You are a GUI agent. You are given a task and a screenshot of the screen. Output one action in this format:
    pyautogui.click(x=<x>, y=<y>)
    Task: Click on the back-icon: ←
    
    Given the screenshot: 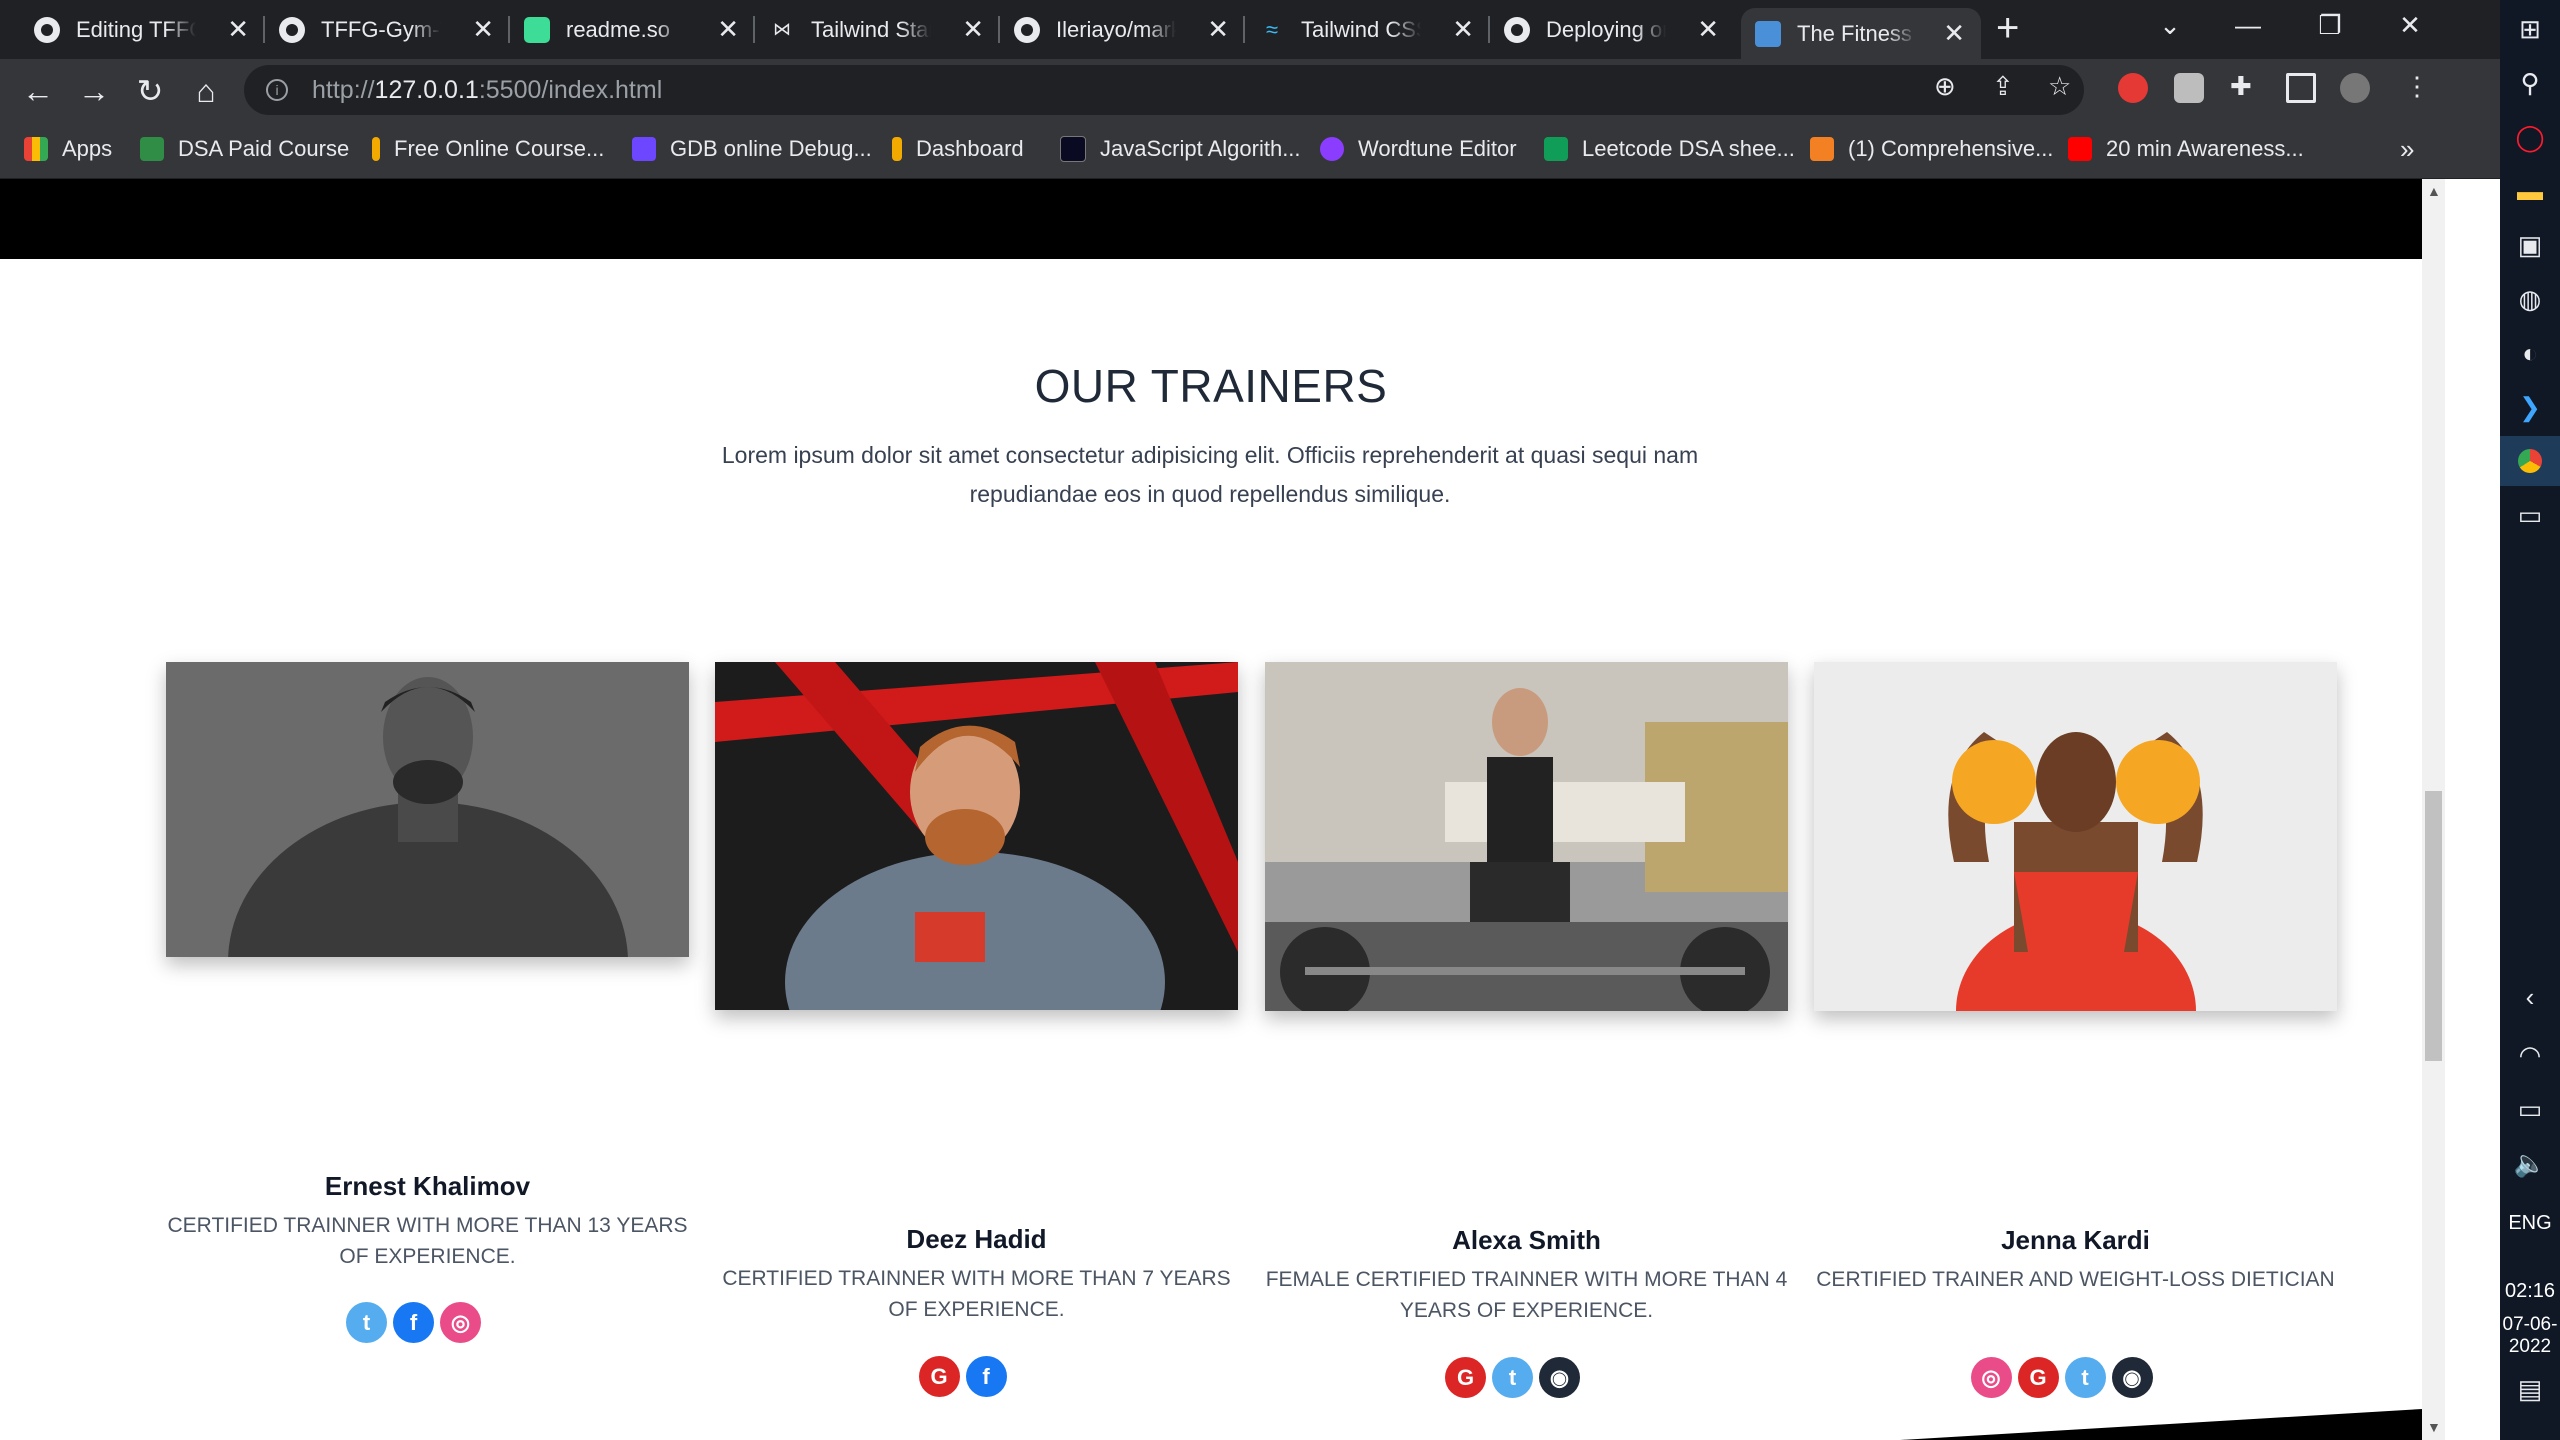 What is the action you would take?
    pyautogui.click(x=38, y=91)
    